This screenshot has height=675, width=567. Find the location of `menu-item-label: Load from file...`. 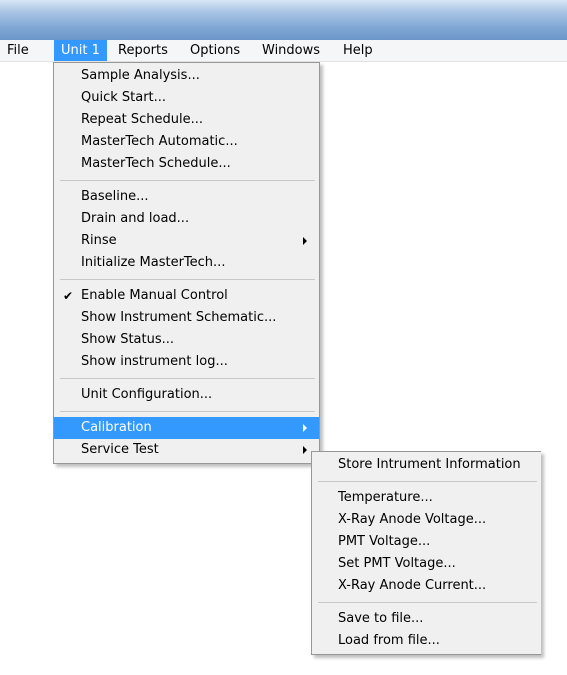

menu-item-label: Load from file... is located at coordinates (389, 640).